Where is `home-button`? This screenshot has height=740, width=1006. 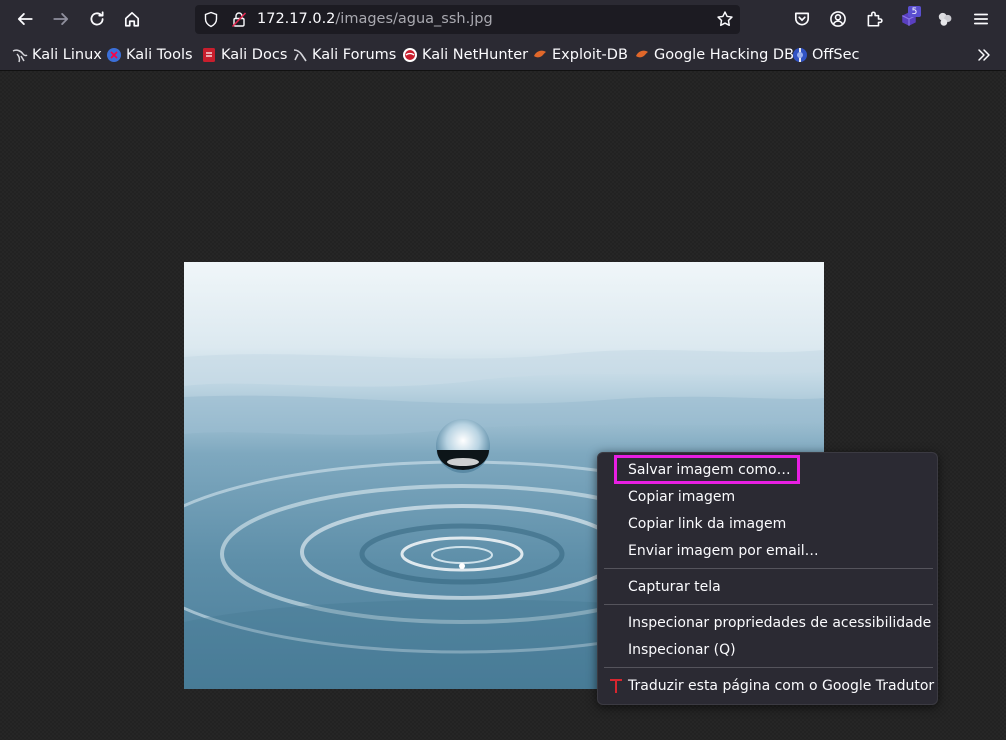
home-button is located at coordinates (132, 19).